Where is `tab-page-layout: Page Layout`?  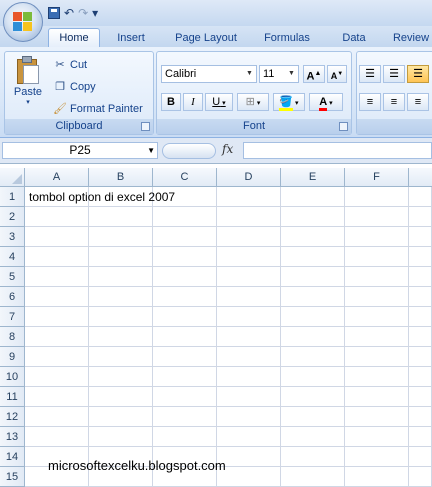 tab-page-layout: Page Layout is located at coordinates (206, 38).